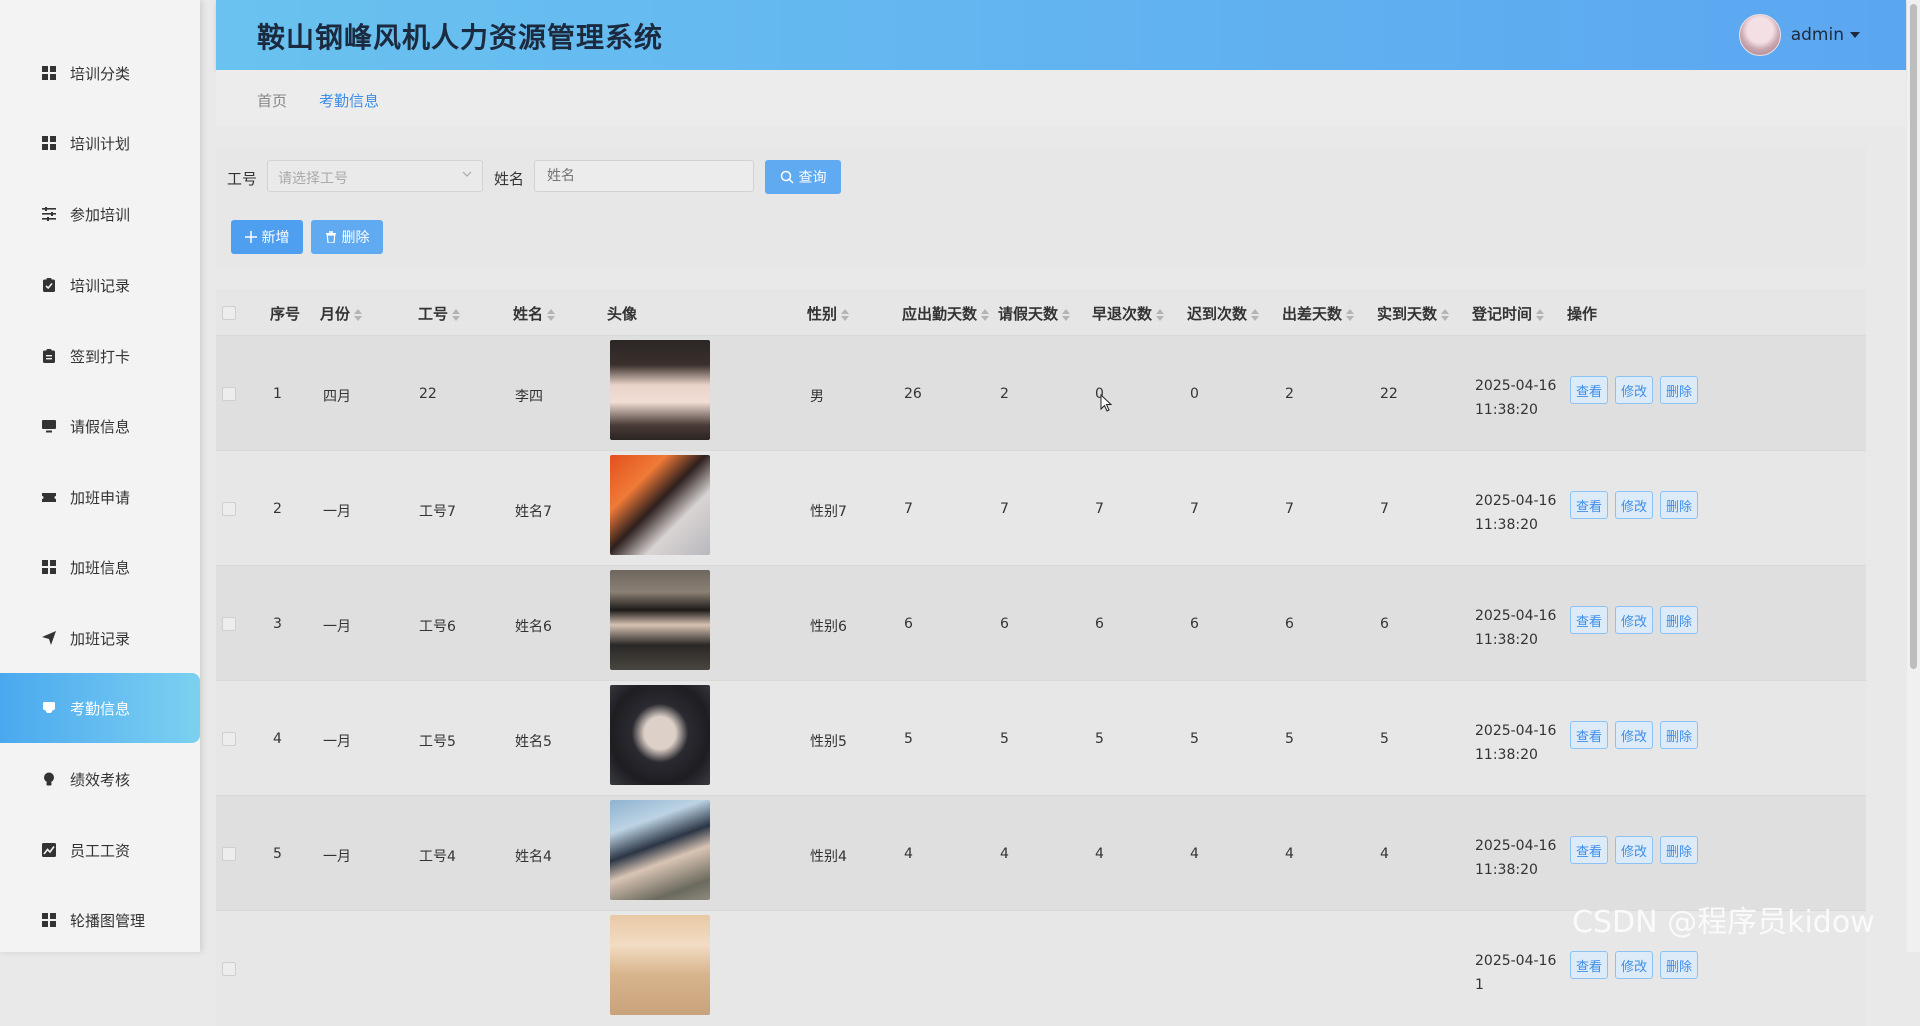  What do you see at coordinates (100, 850) in the screenshot?
I see `sidebar-item-salary: 员工工资` at bounding box center [100, 850].